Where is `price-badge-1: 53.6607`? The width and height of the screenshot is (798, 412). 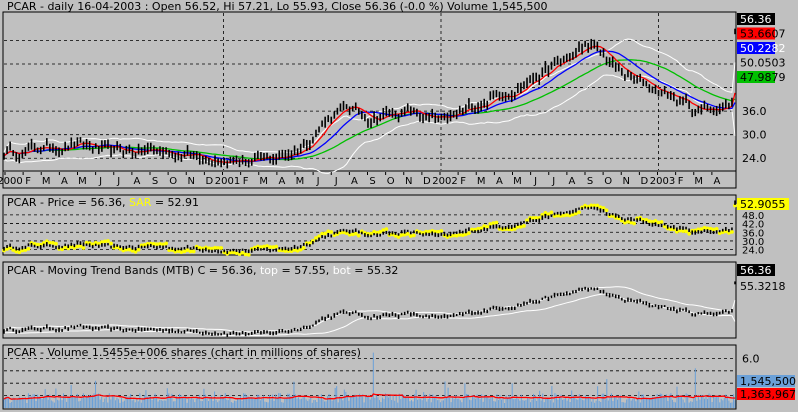
price-badge-1: 53.6607 is located at coordinates (763, 34).